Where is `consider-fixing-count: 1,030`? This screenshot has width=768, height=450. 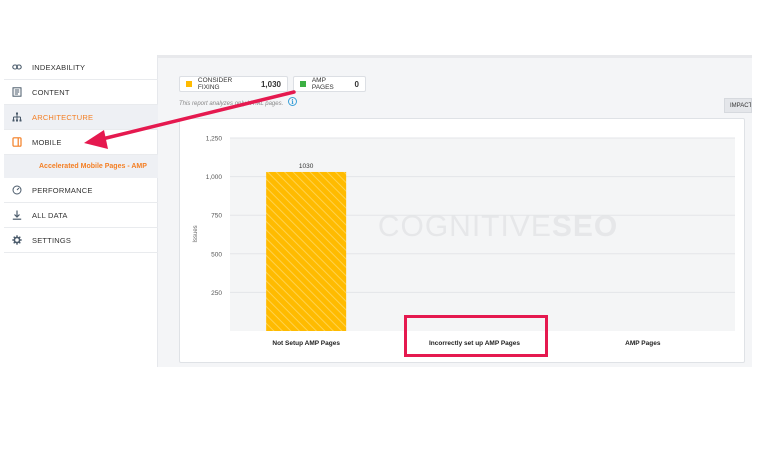
consider-fixing-count: 1,030 is located at coordinates (270, 84).